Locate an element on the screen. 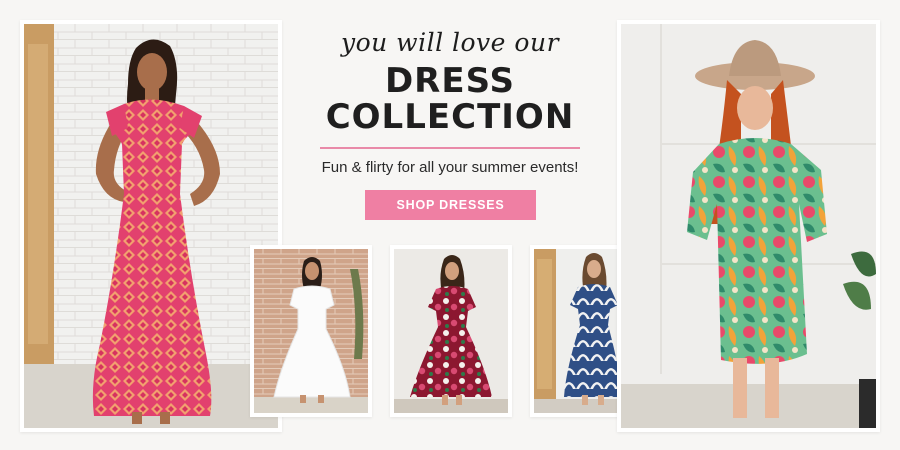 The image size is (900, 450). thumbnail-floral-dress is located at coordinates (451, 331).